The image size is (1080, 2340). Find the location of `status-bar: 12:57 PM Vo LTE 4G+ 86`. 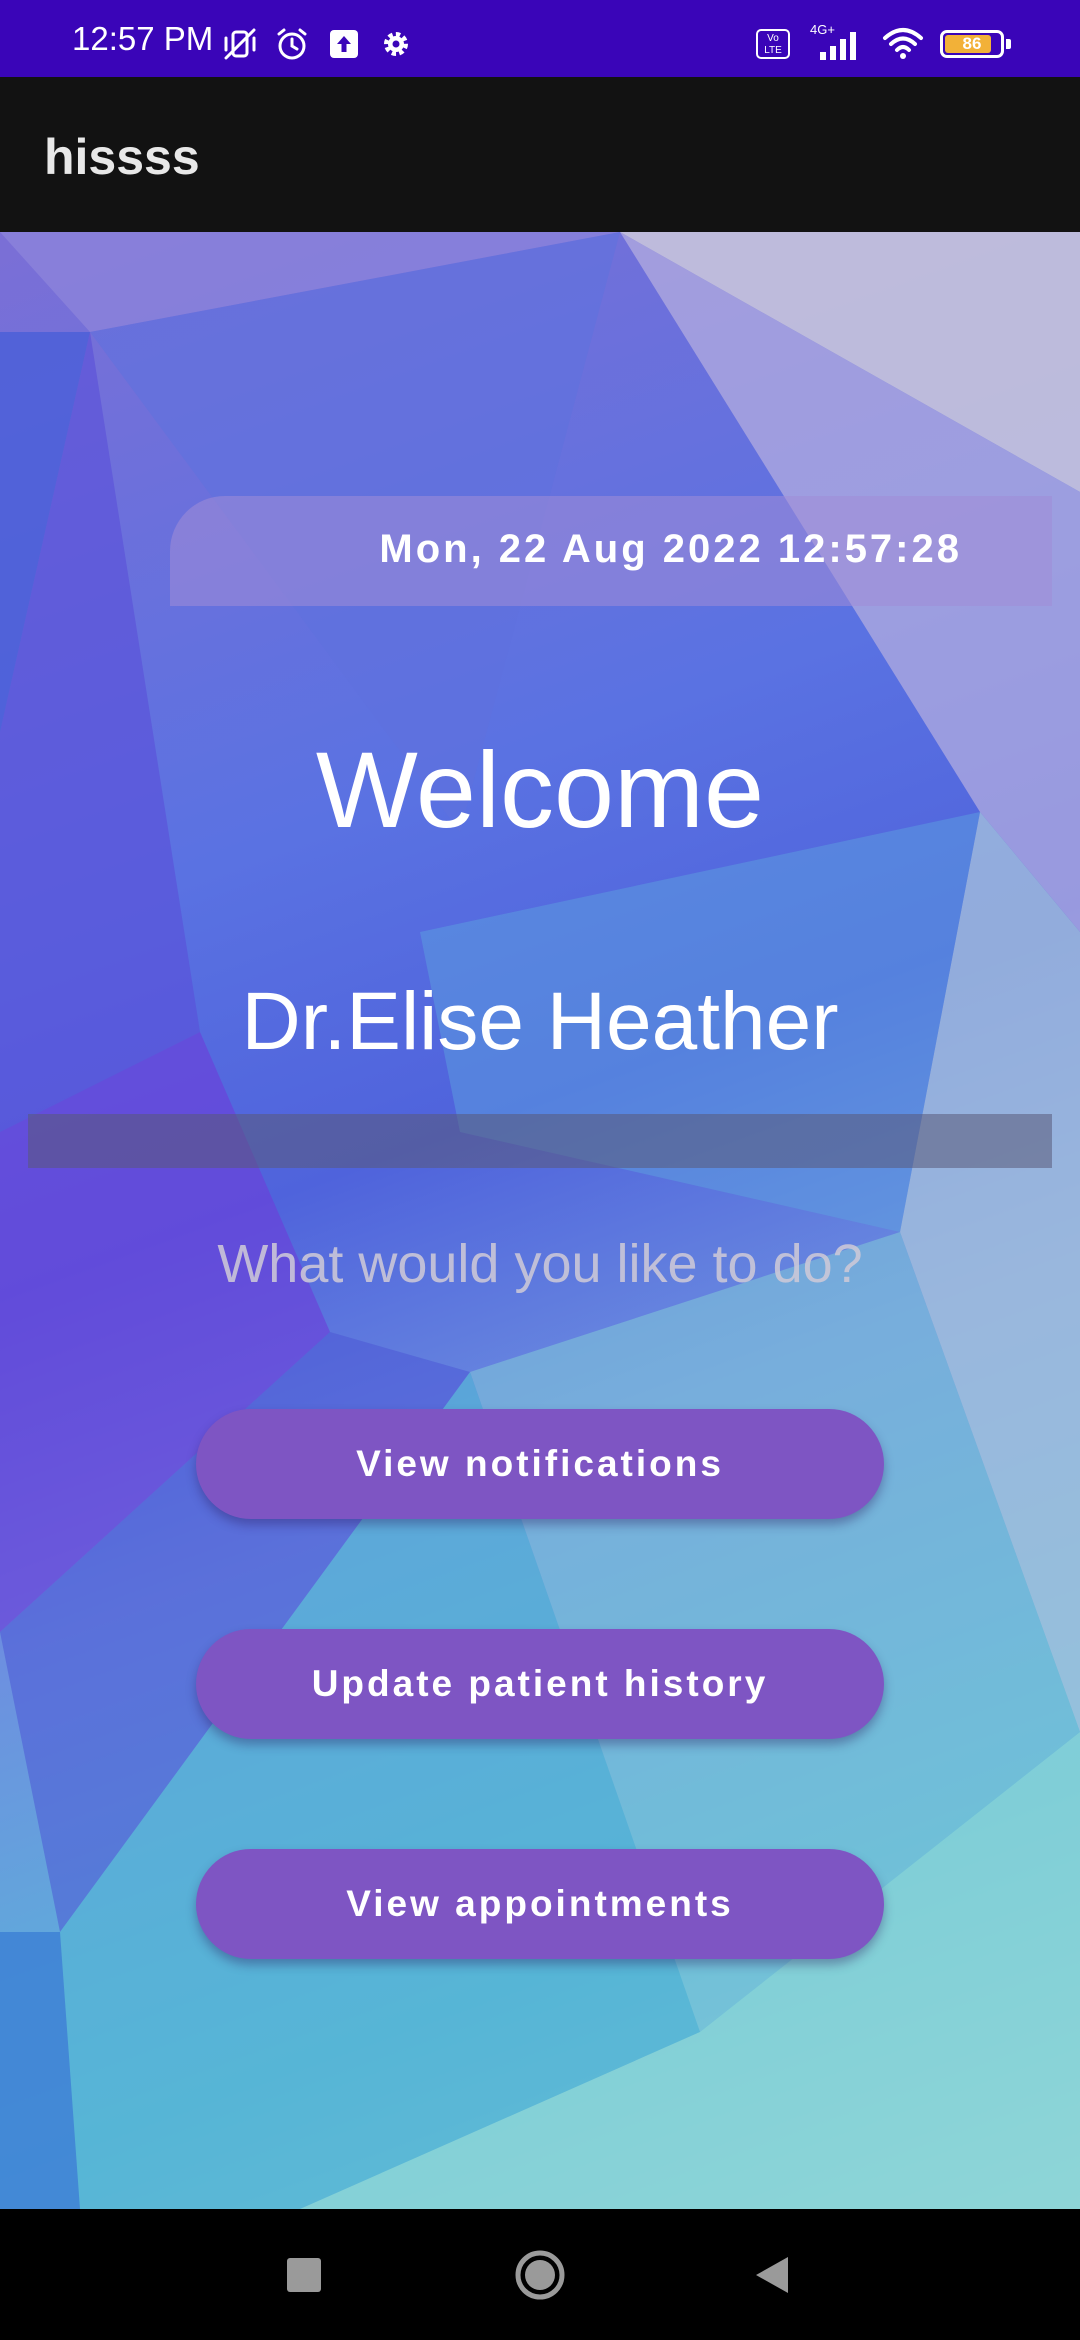

status-bar: 12:57 PM Vo LTE 4G+ 86 is located at coordinates (540, 38).